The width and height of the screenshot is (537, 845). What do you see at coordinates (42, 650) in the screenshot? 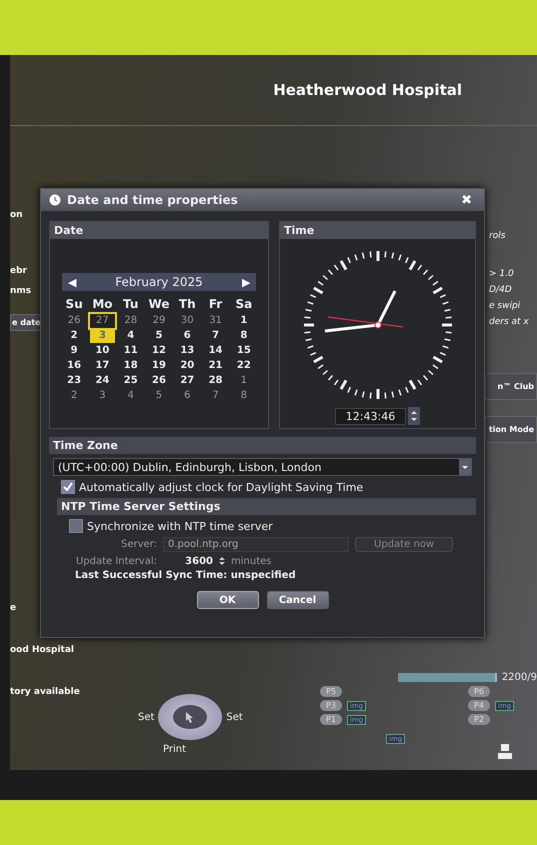
I see `background-text: ood Hospital` at bounding box center [42, 650].